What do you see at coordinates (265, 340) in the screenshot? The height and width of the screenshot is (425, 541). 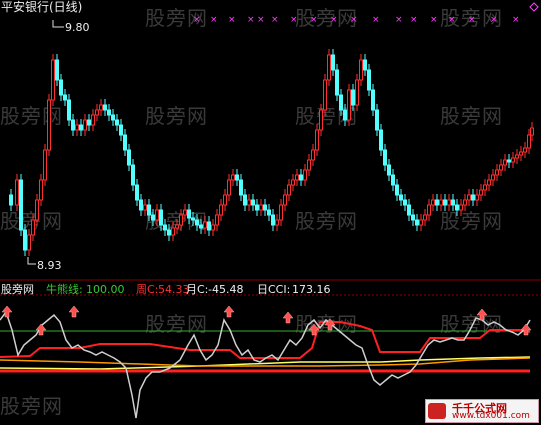 I see `red-step-line` at bounding box center [265, 340].